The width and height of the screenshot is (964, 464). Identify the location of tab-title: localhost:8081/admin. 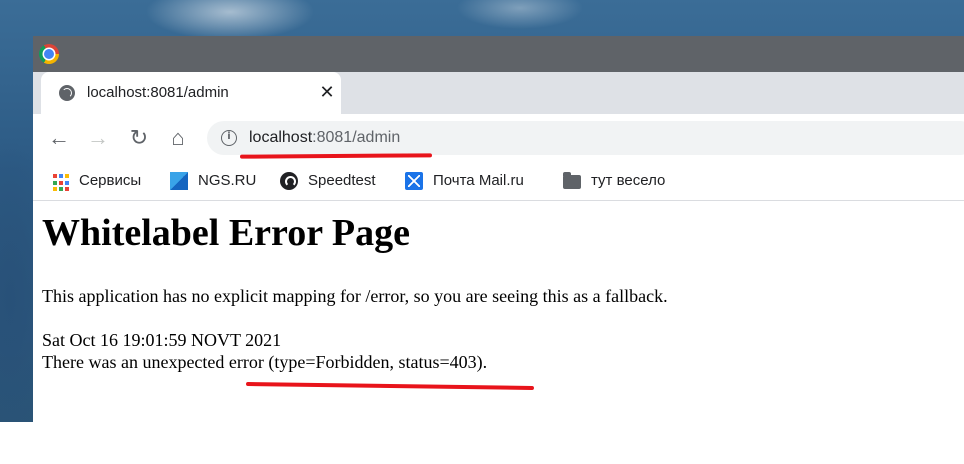
(158, 92).